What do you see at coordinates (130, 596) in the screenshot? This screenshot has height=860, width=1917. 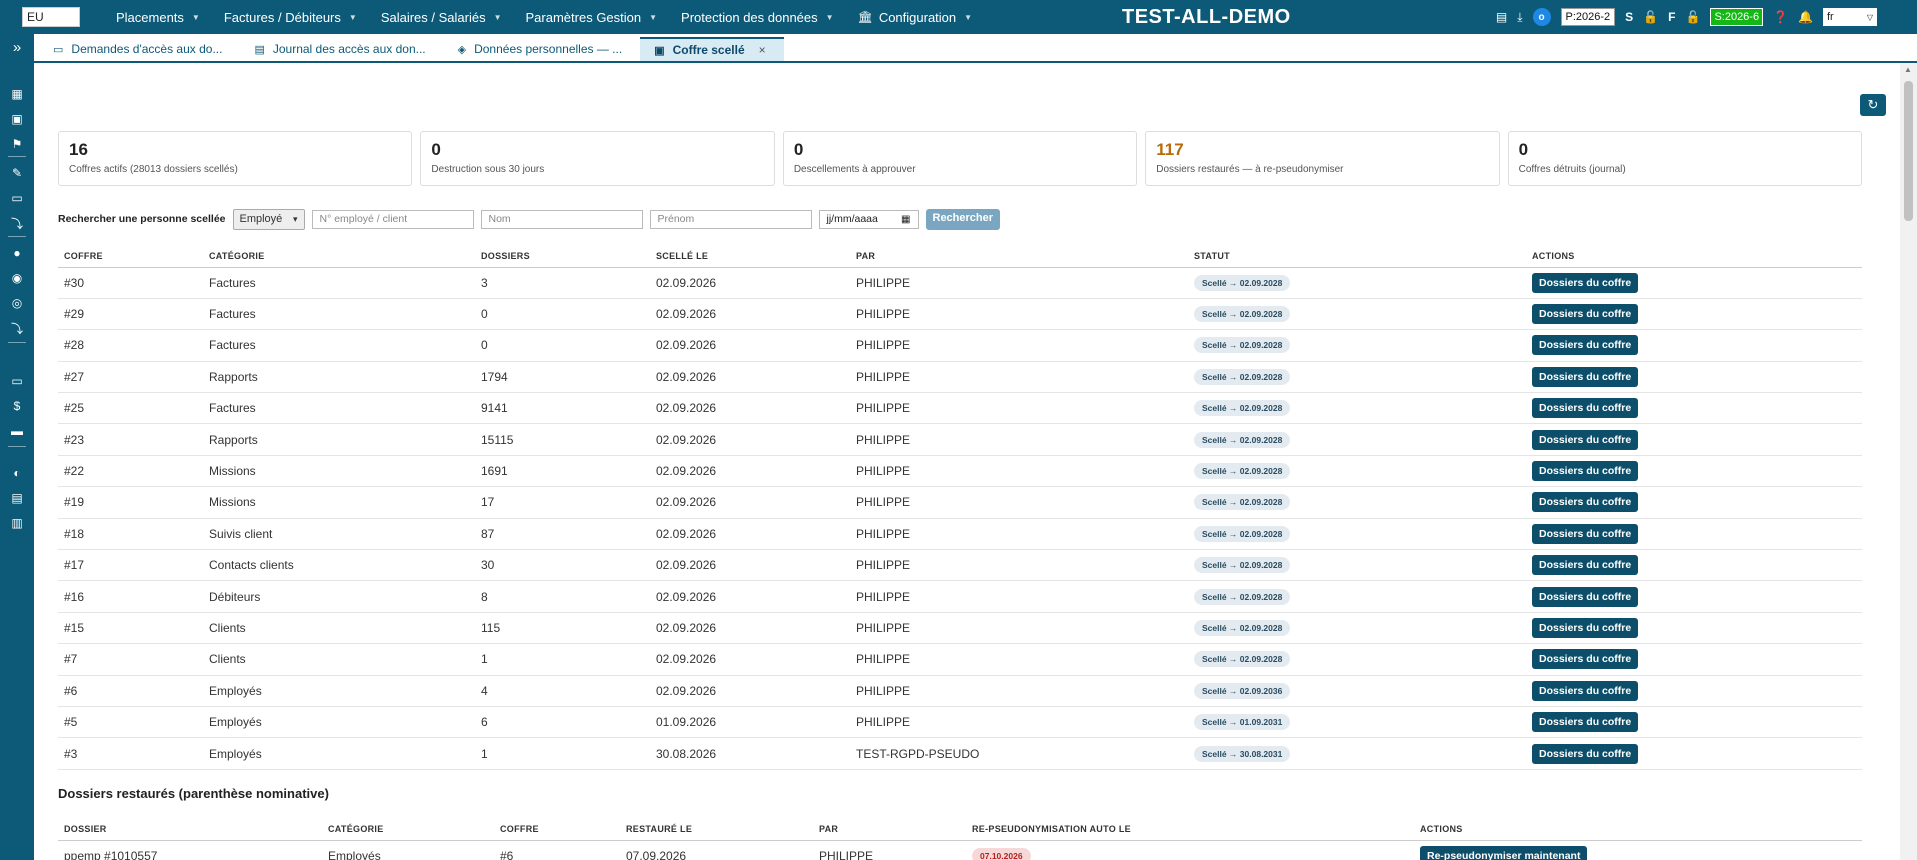 I see `vault-id: #16` at bounding box center [130, 596].